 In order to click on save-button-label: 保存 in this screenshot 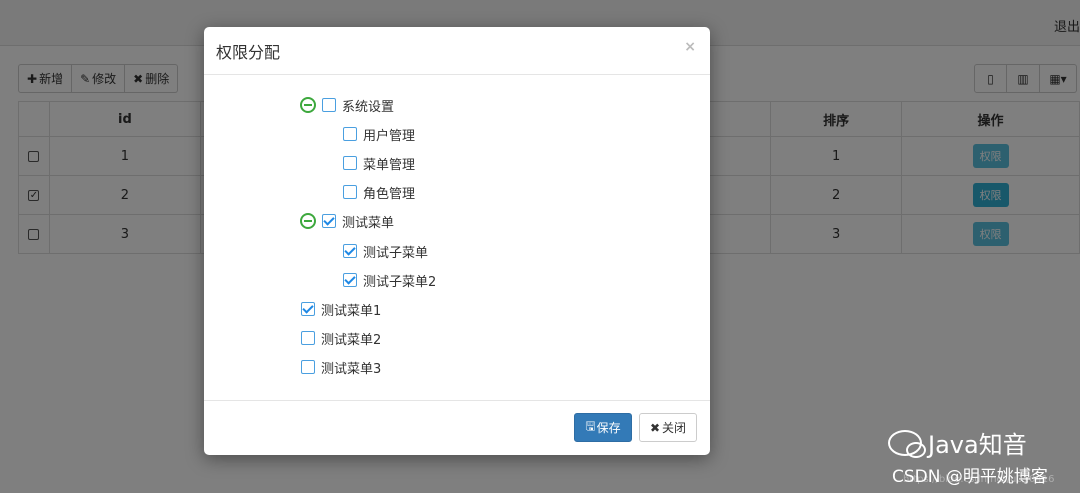, I will do `click(608, 428)`.